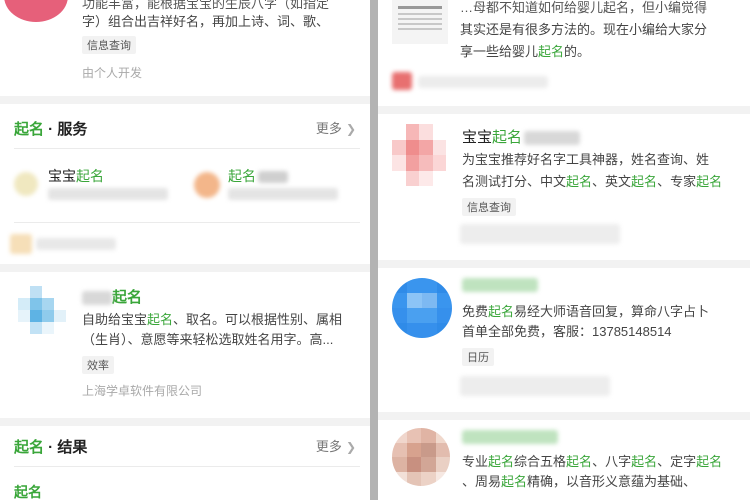  I want to click on app-desc-line1: 为宝宝推荐好名字工具神器，姓名查询、姓, so click(586, 159).